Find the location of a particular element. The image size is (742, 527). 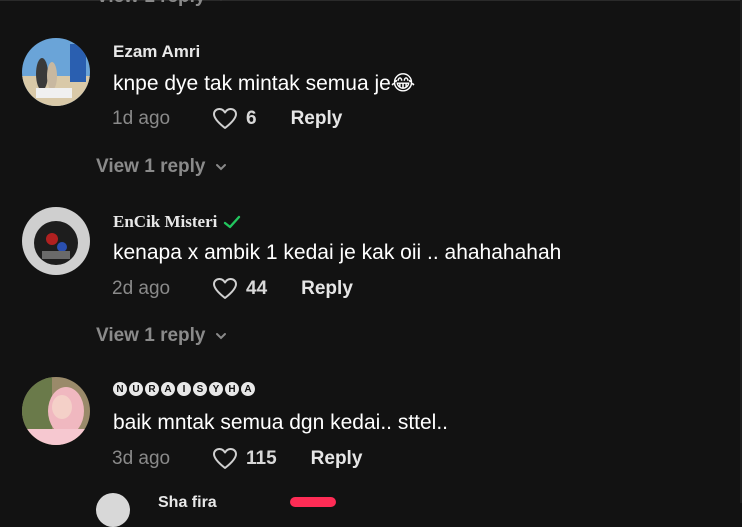

comment-author: Ezam Amri is located at coordinates (156, 52).